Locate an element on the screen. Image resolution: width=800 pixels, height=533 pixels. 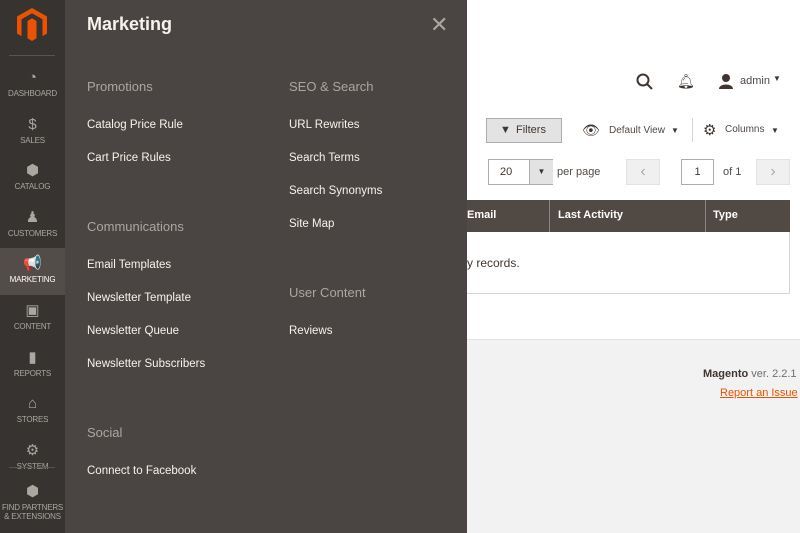
nav-label: MARKETING is located at coordinates (32, 280).